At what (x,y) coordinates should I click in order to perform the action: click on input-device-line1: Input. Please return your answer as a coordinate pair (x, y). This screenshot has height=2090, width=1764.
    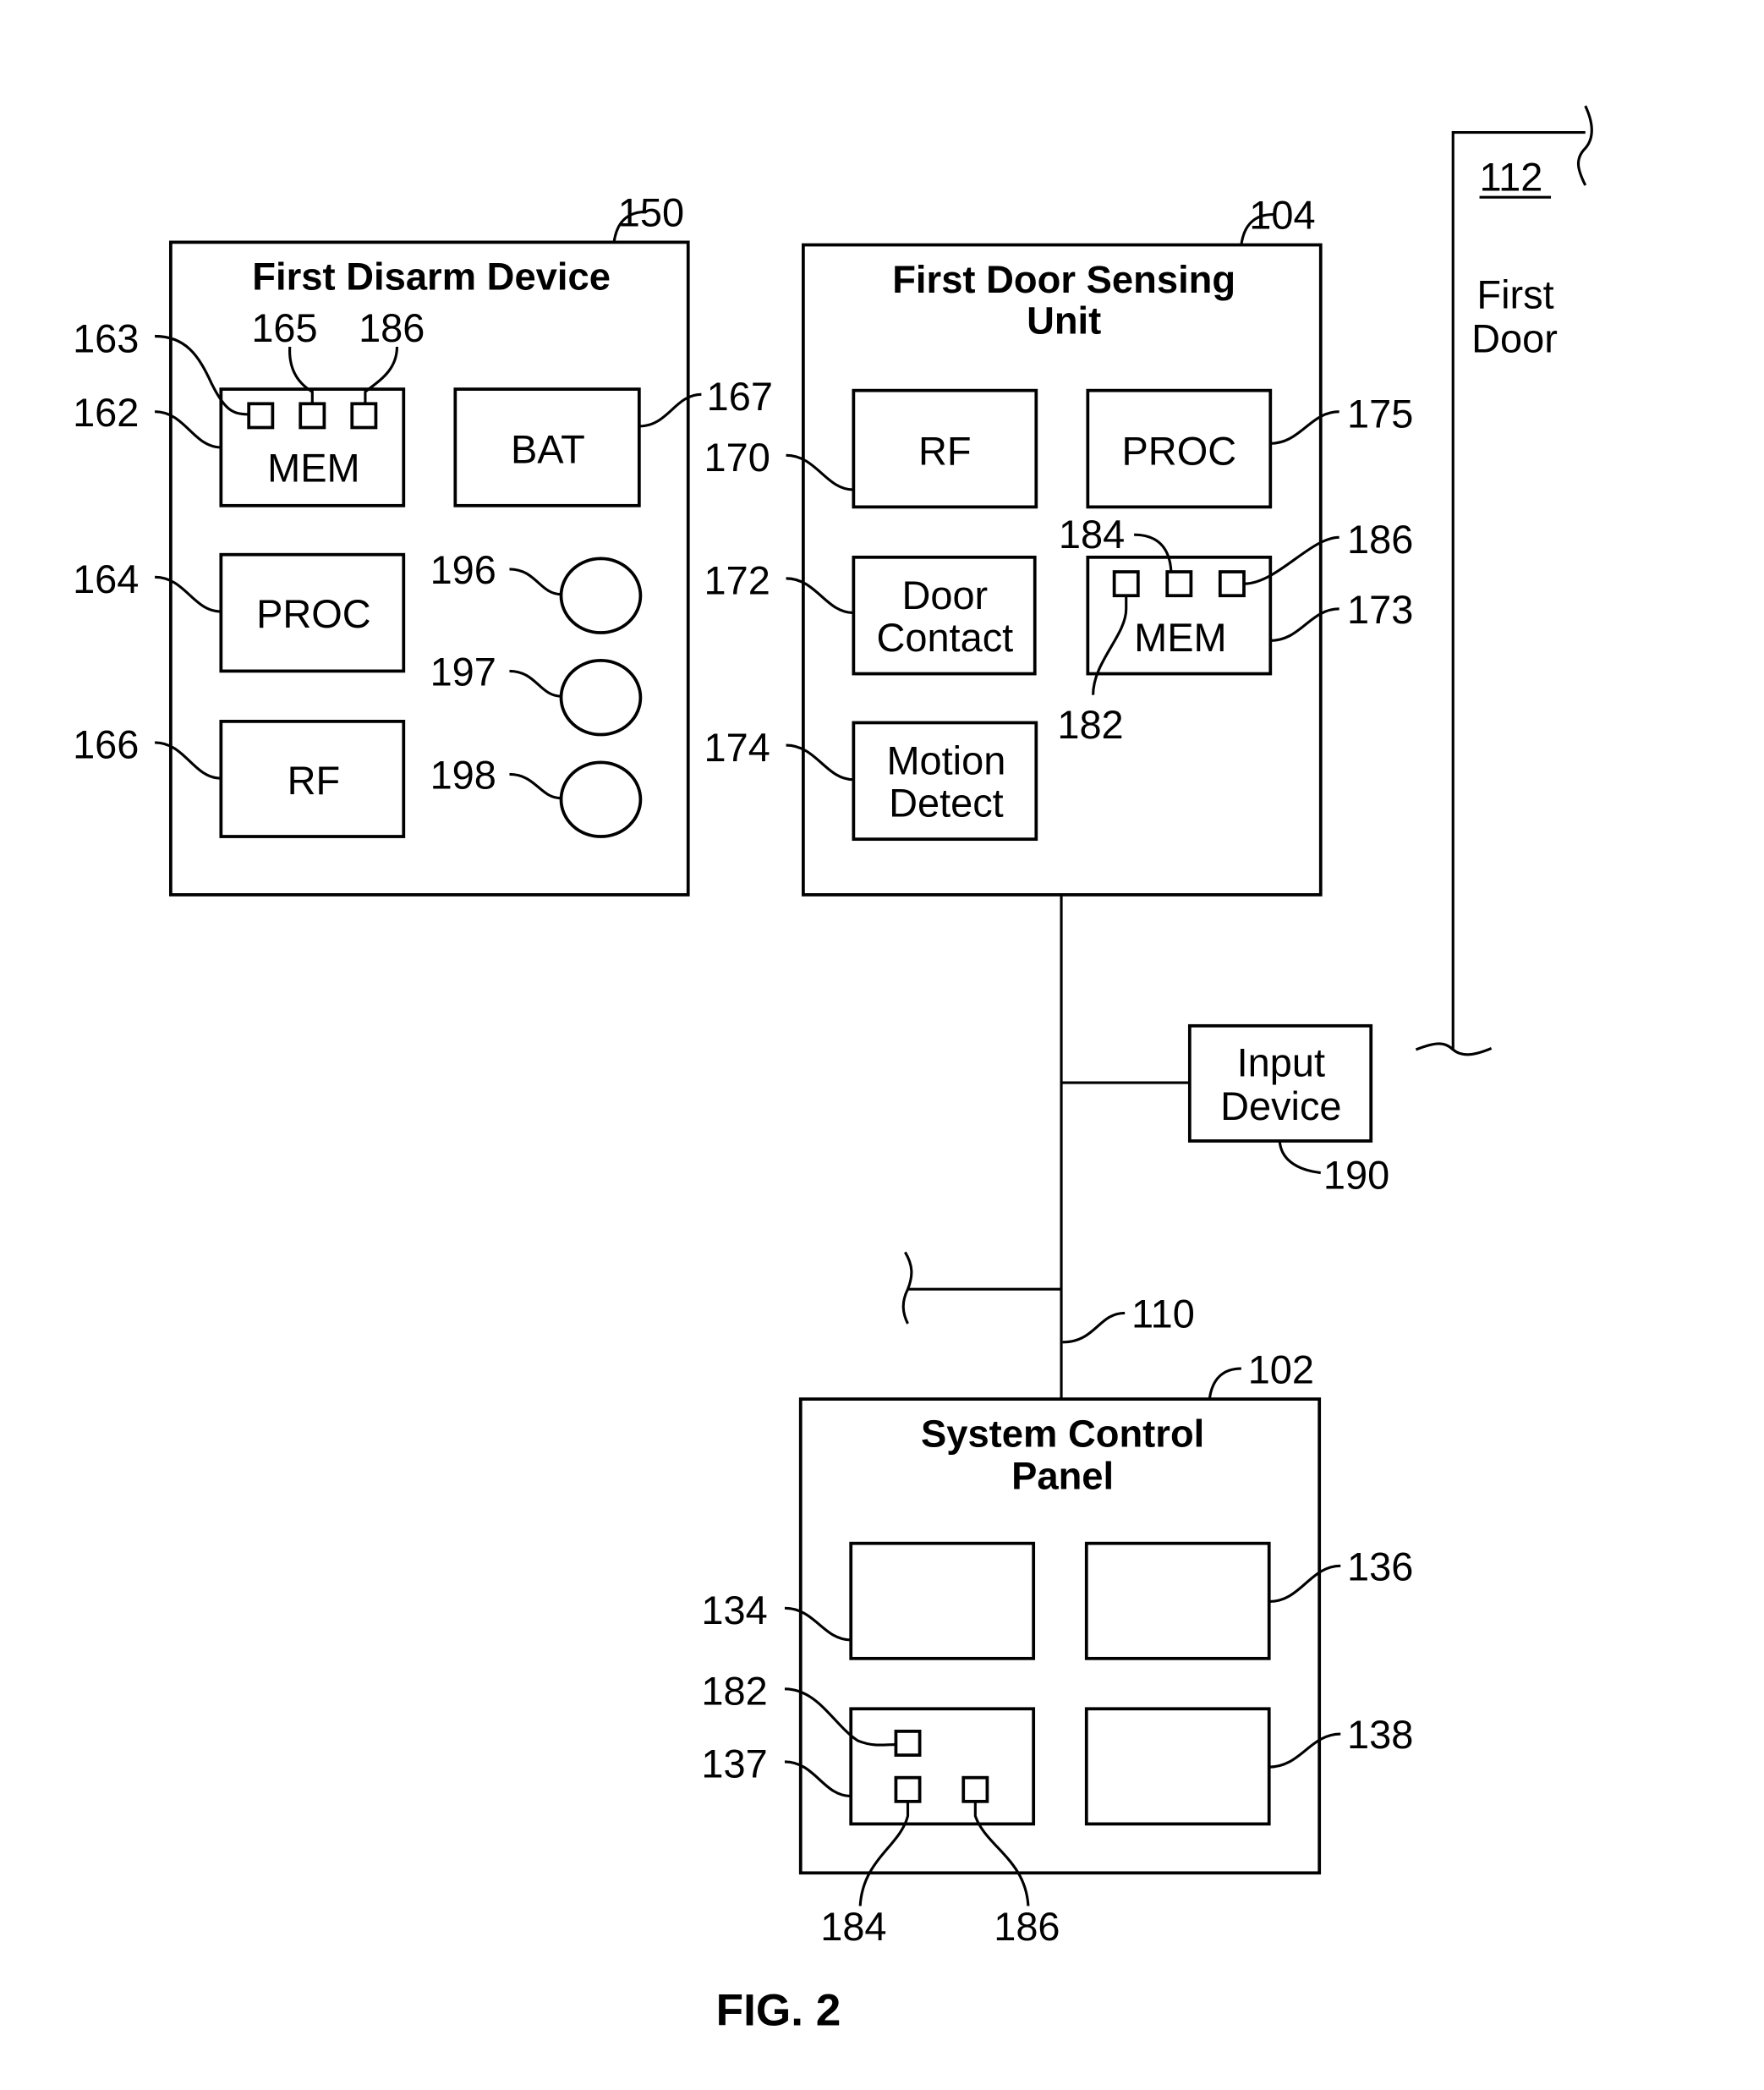
    Looking at the image, I should click on (1281, 1062).